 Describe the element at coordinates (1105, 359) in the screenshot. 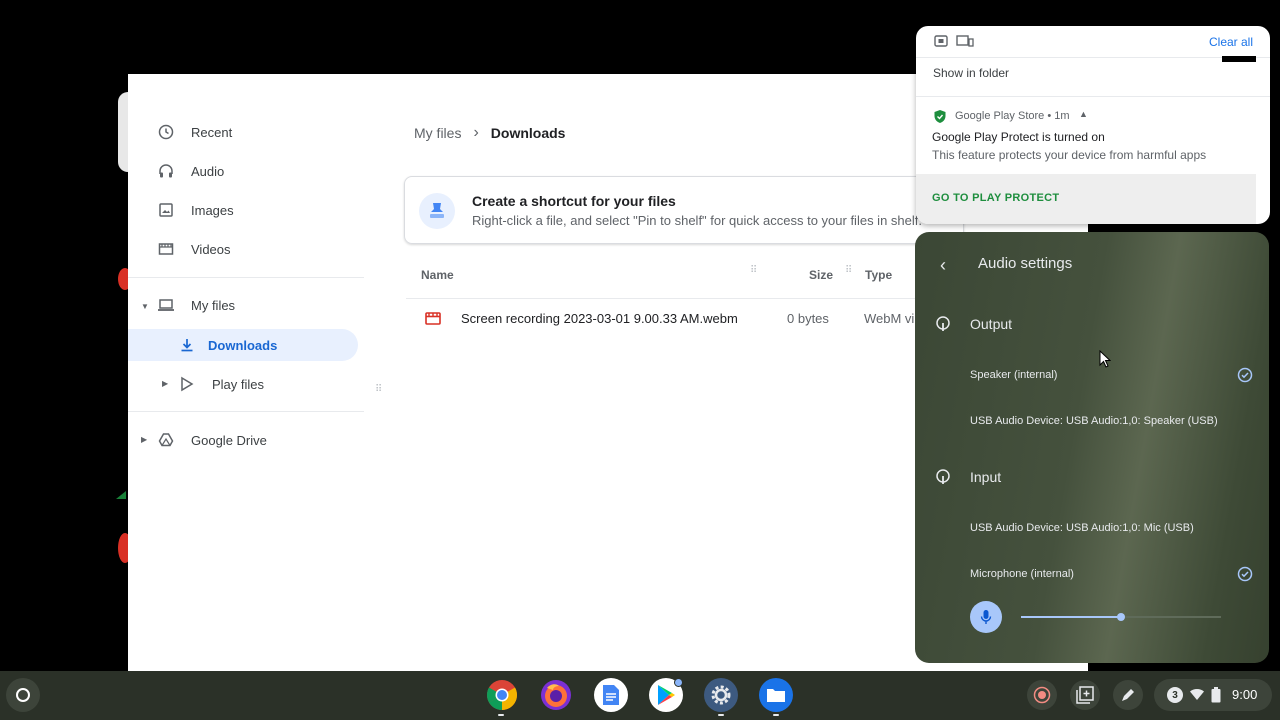

I see `mouse-cursor-icon` at that location.